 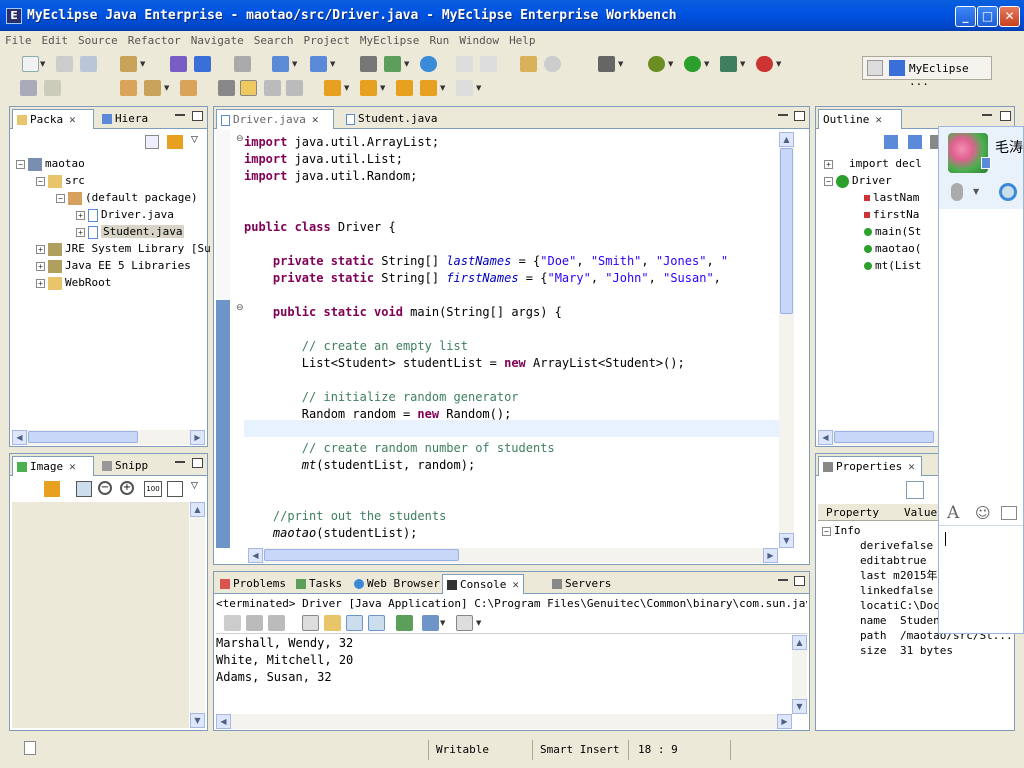 I want to click on external-tools-dropdown-icon: ▼, so click(x=743, y=64).